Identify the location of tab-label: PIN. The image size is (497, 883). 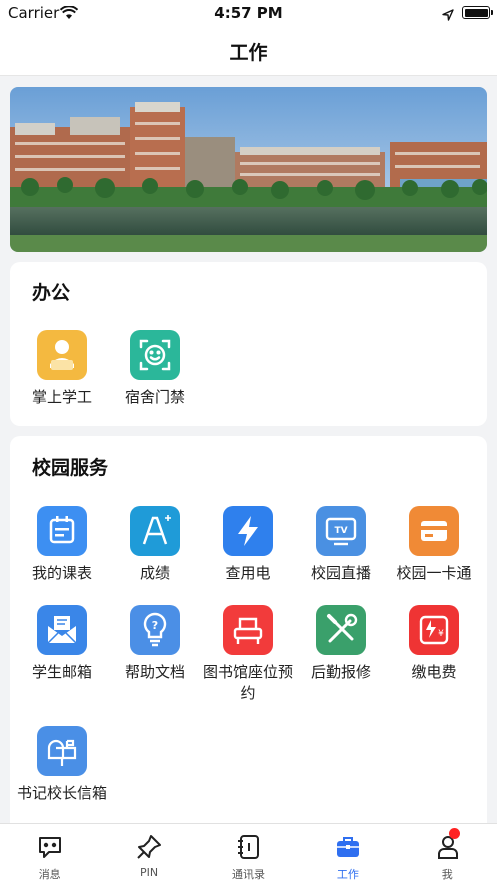
(149, 872).